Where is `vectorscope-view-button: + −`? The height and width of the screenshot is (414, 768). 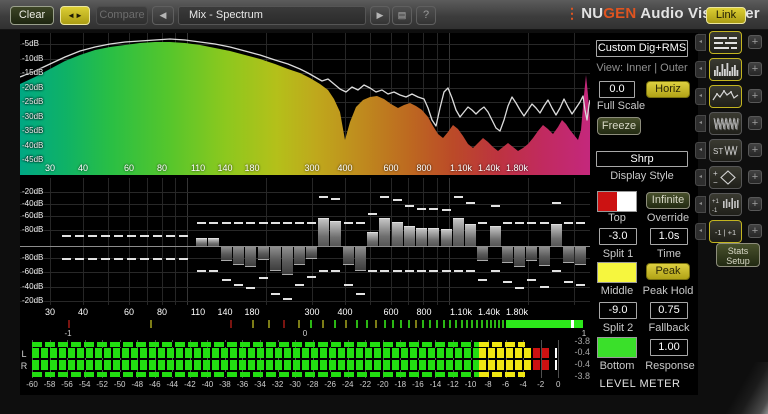
vectorscope-view-button: + − is located at coordinates (725, 177).